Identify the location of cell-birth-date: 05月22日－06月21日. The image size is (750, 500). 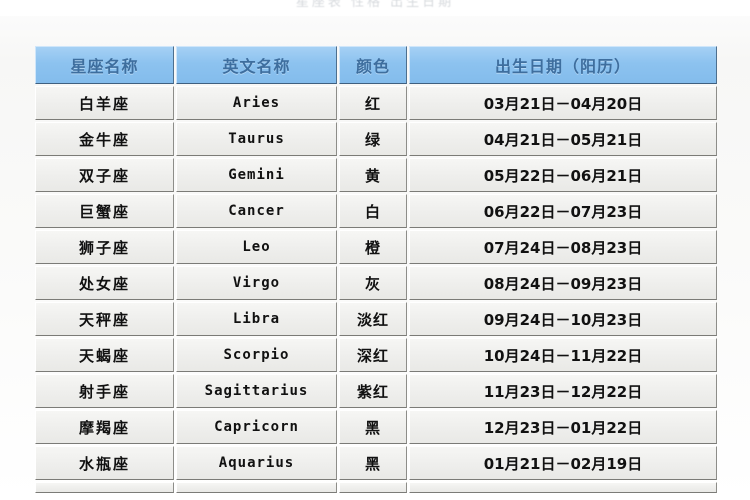
(563, 175).